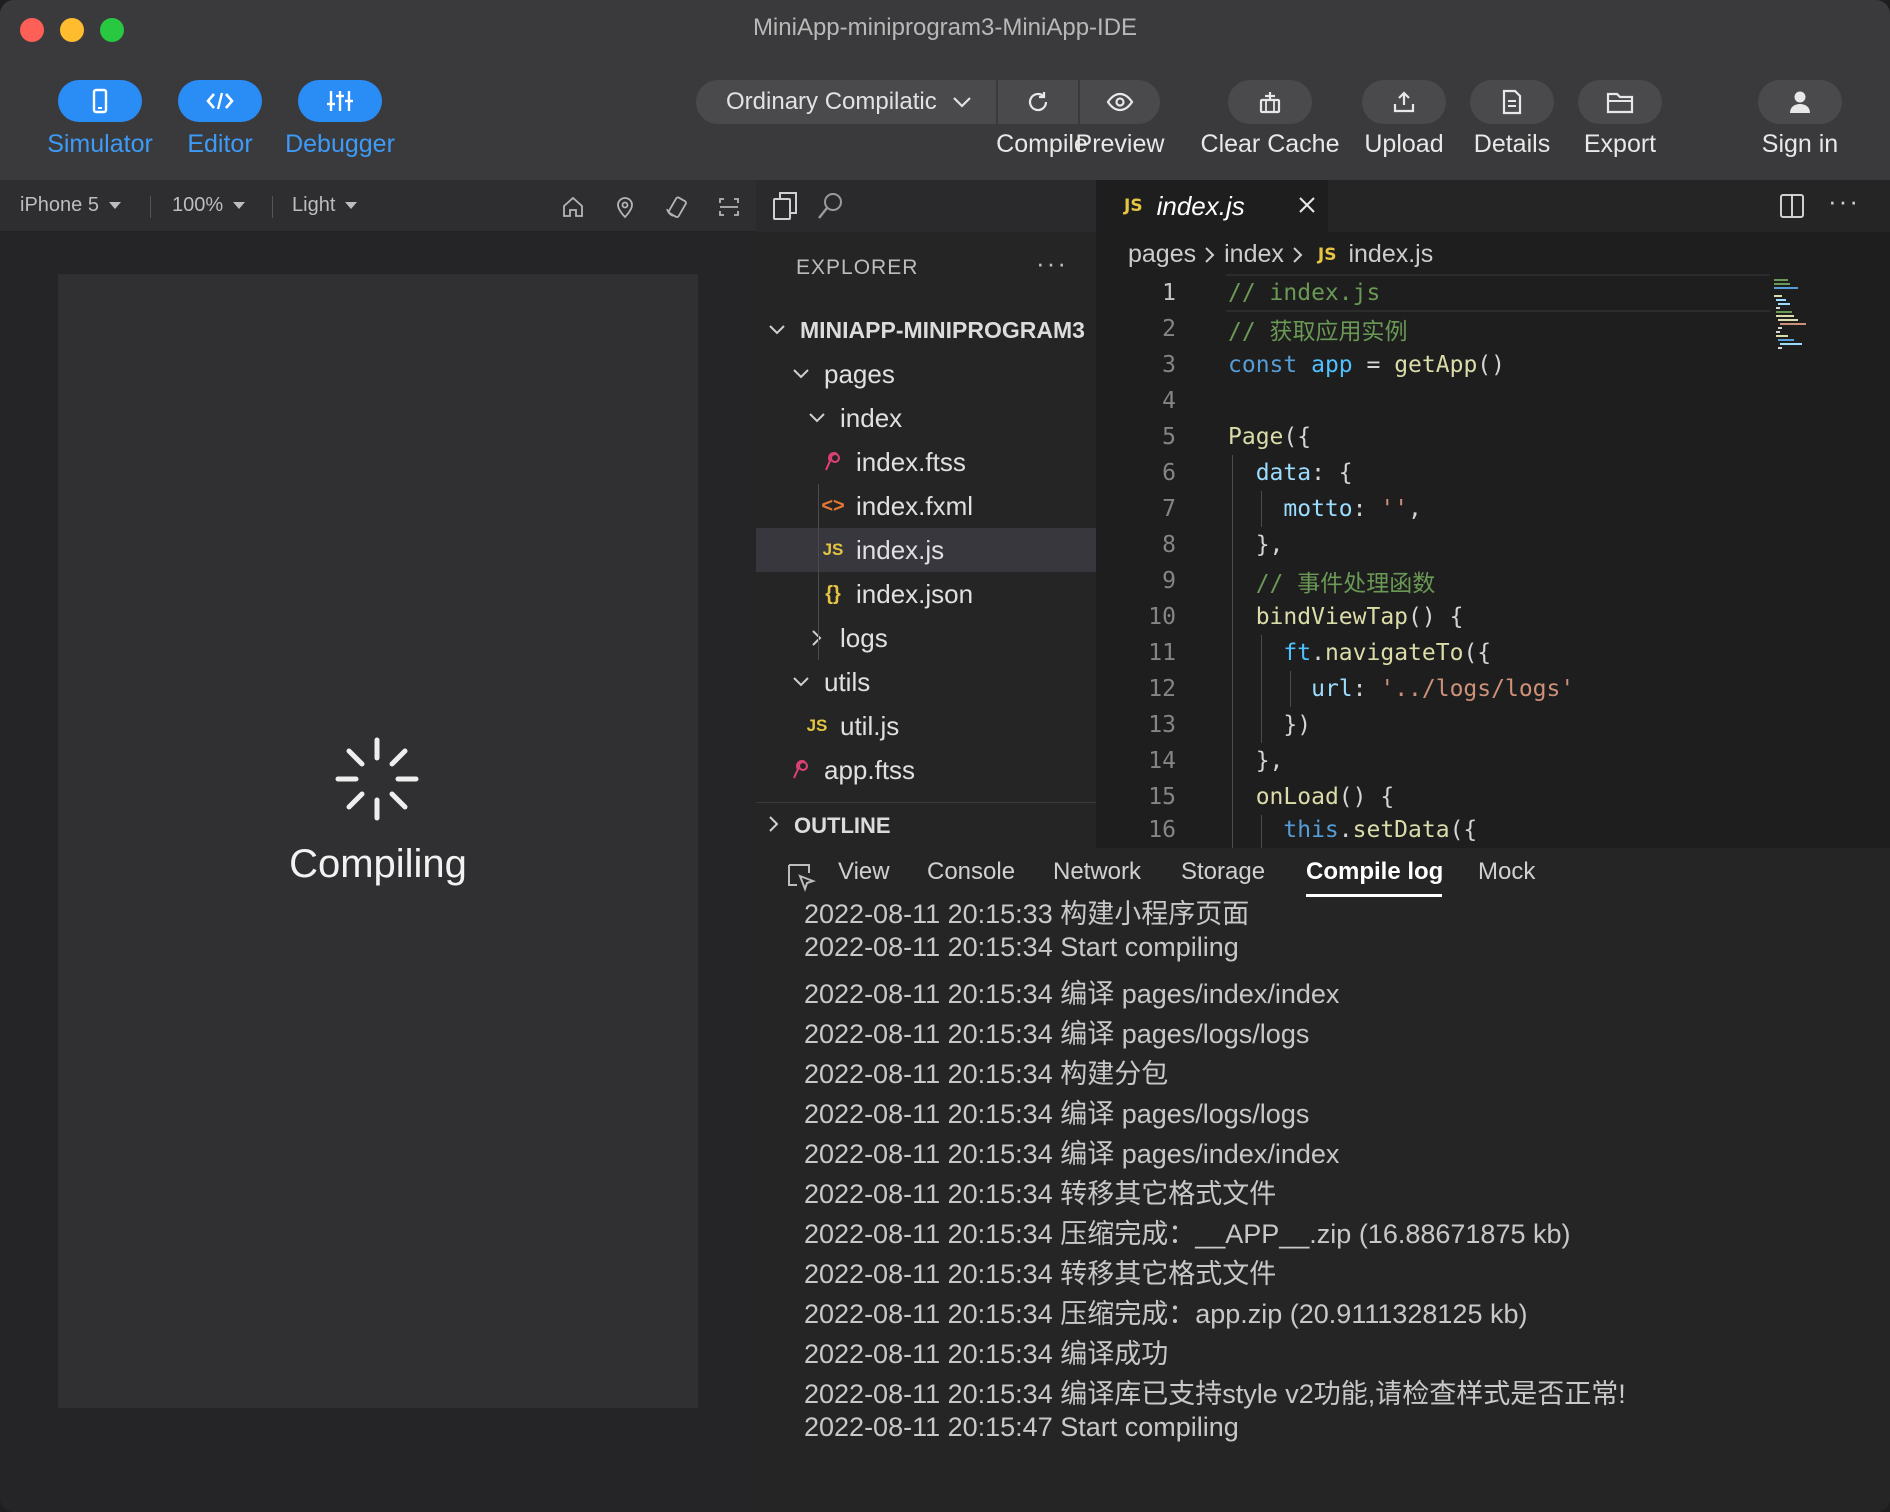  What do you see at coordinates (926, 506) in the screenshot?
I see `tree-item-index-fxml: <> index.fxml` at bounding box center [926, 506].